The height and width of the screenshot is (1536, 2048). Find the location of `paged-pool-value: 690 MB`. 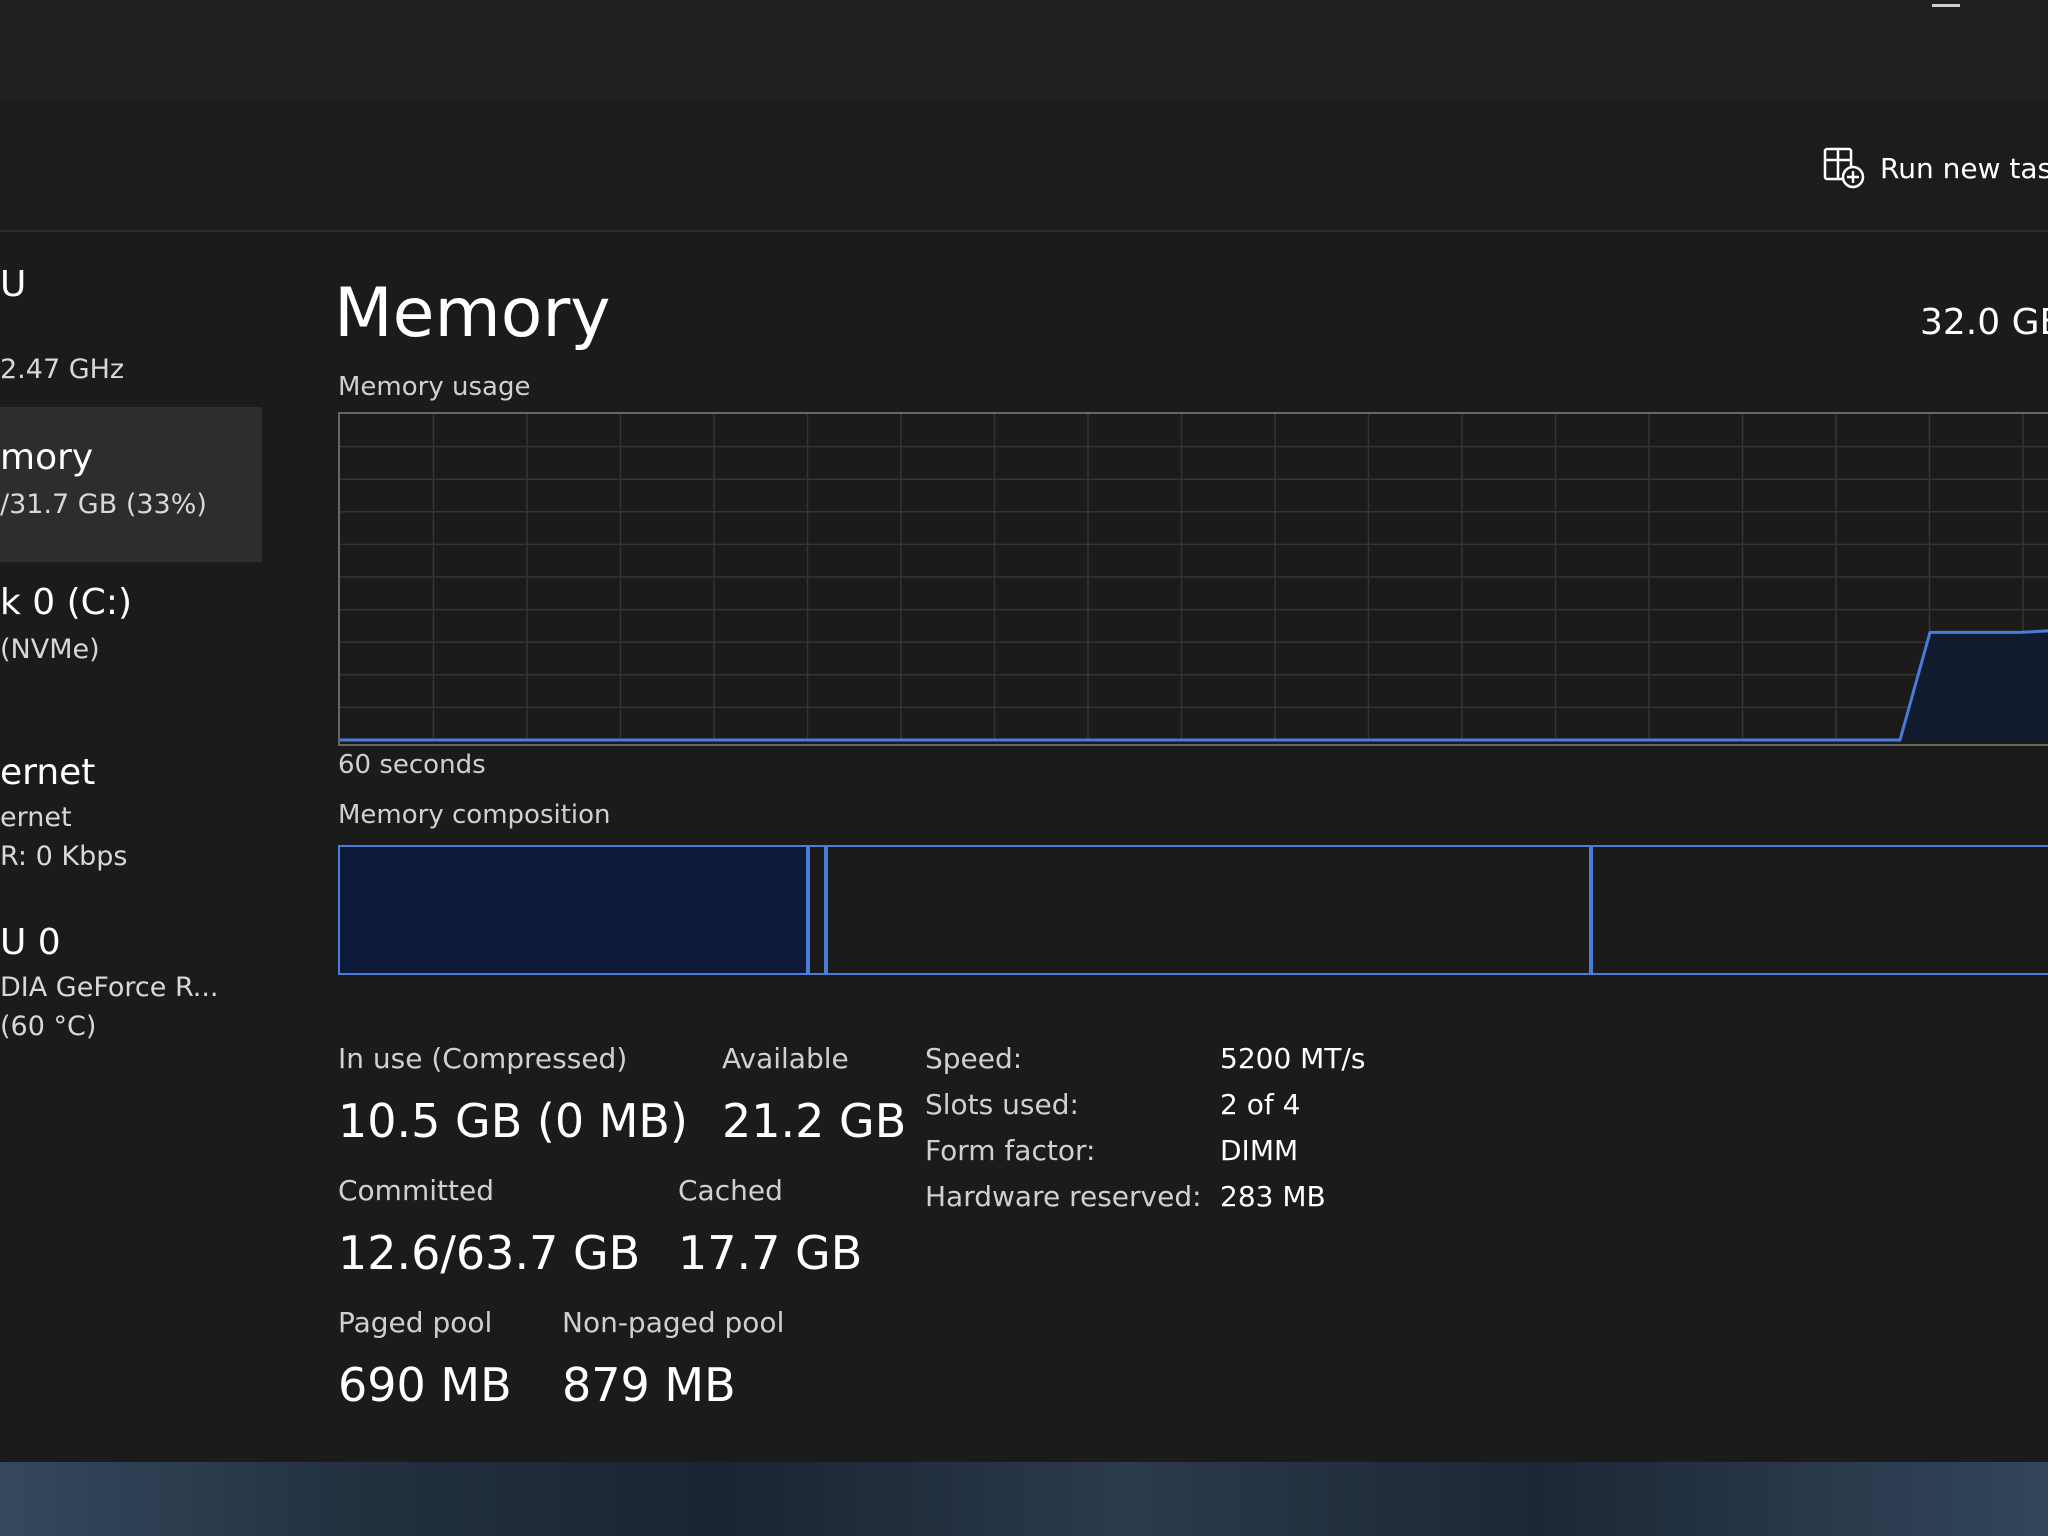

paged-pool-value: 690 MB is located at coordinates (425, 1385).